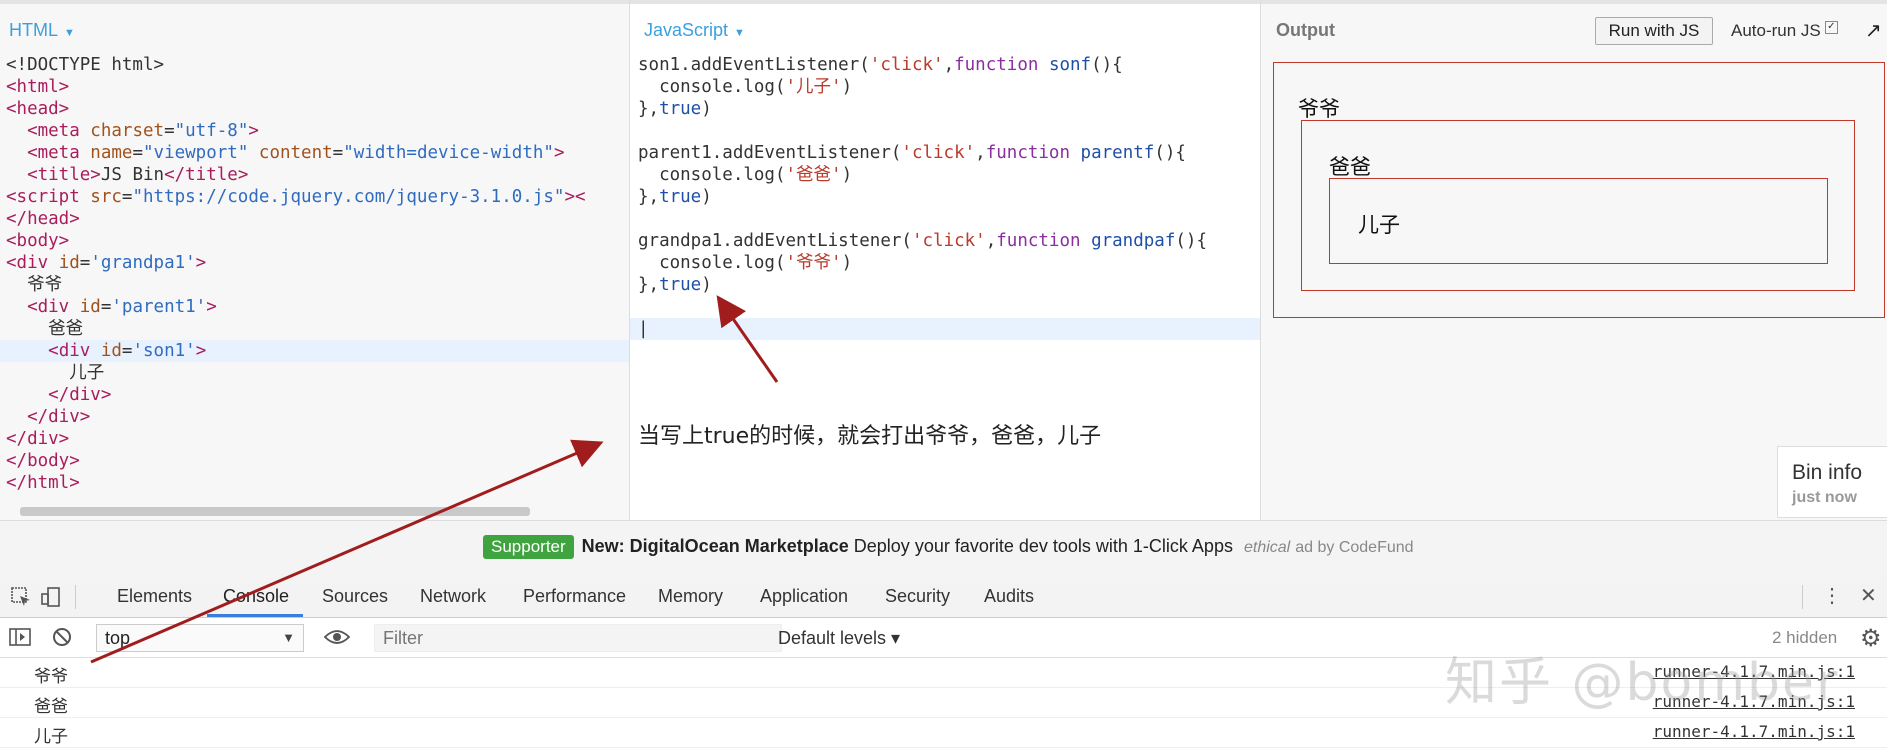 The height and width of the screenshot is (754, 1887). I want to click on code-line: </head>, so click(296, 219).